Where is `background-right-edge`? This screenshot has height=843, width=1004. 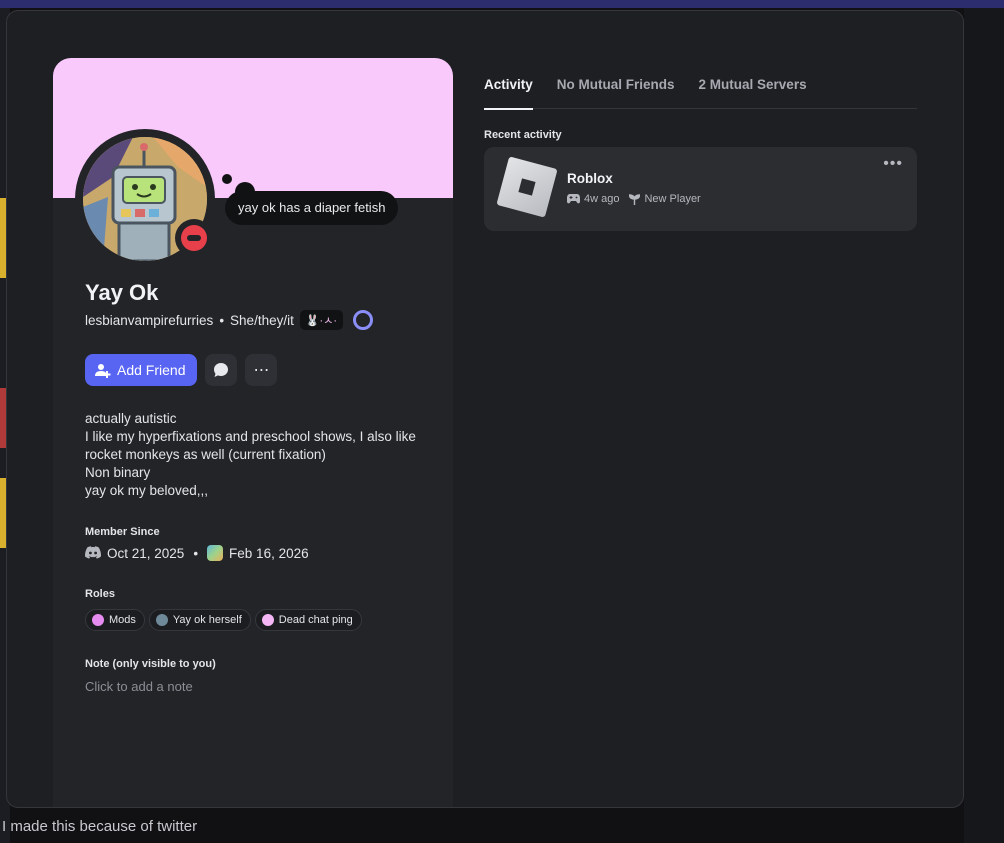 background-right-edge is located at coordinates (984, 425).